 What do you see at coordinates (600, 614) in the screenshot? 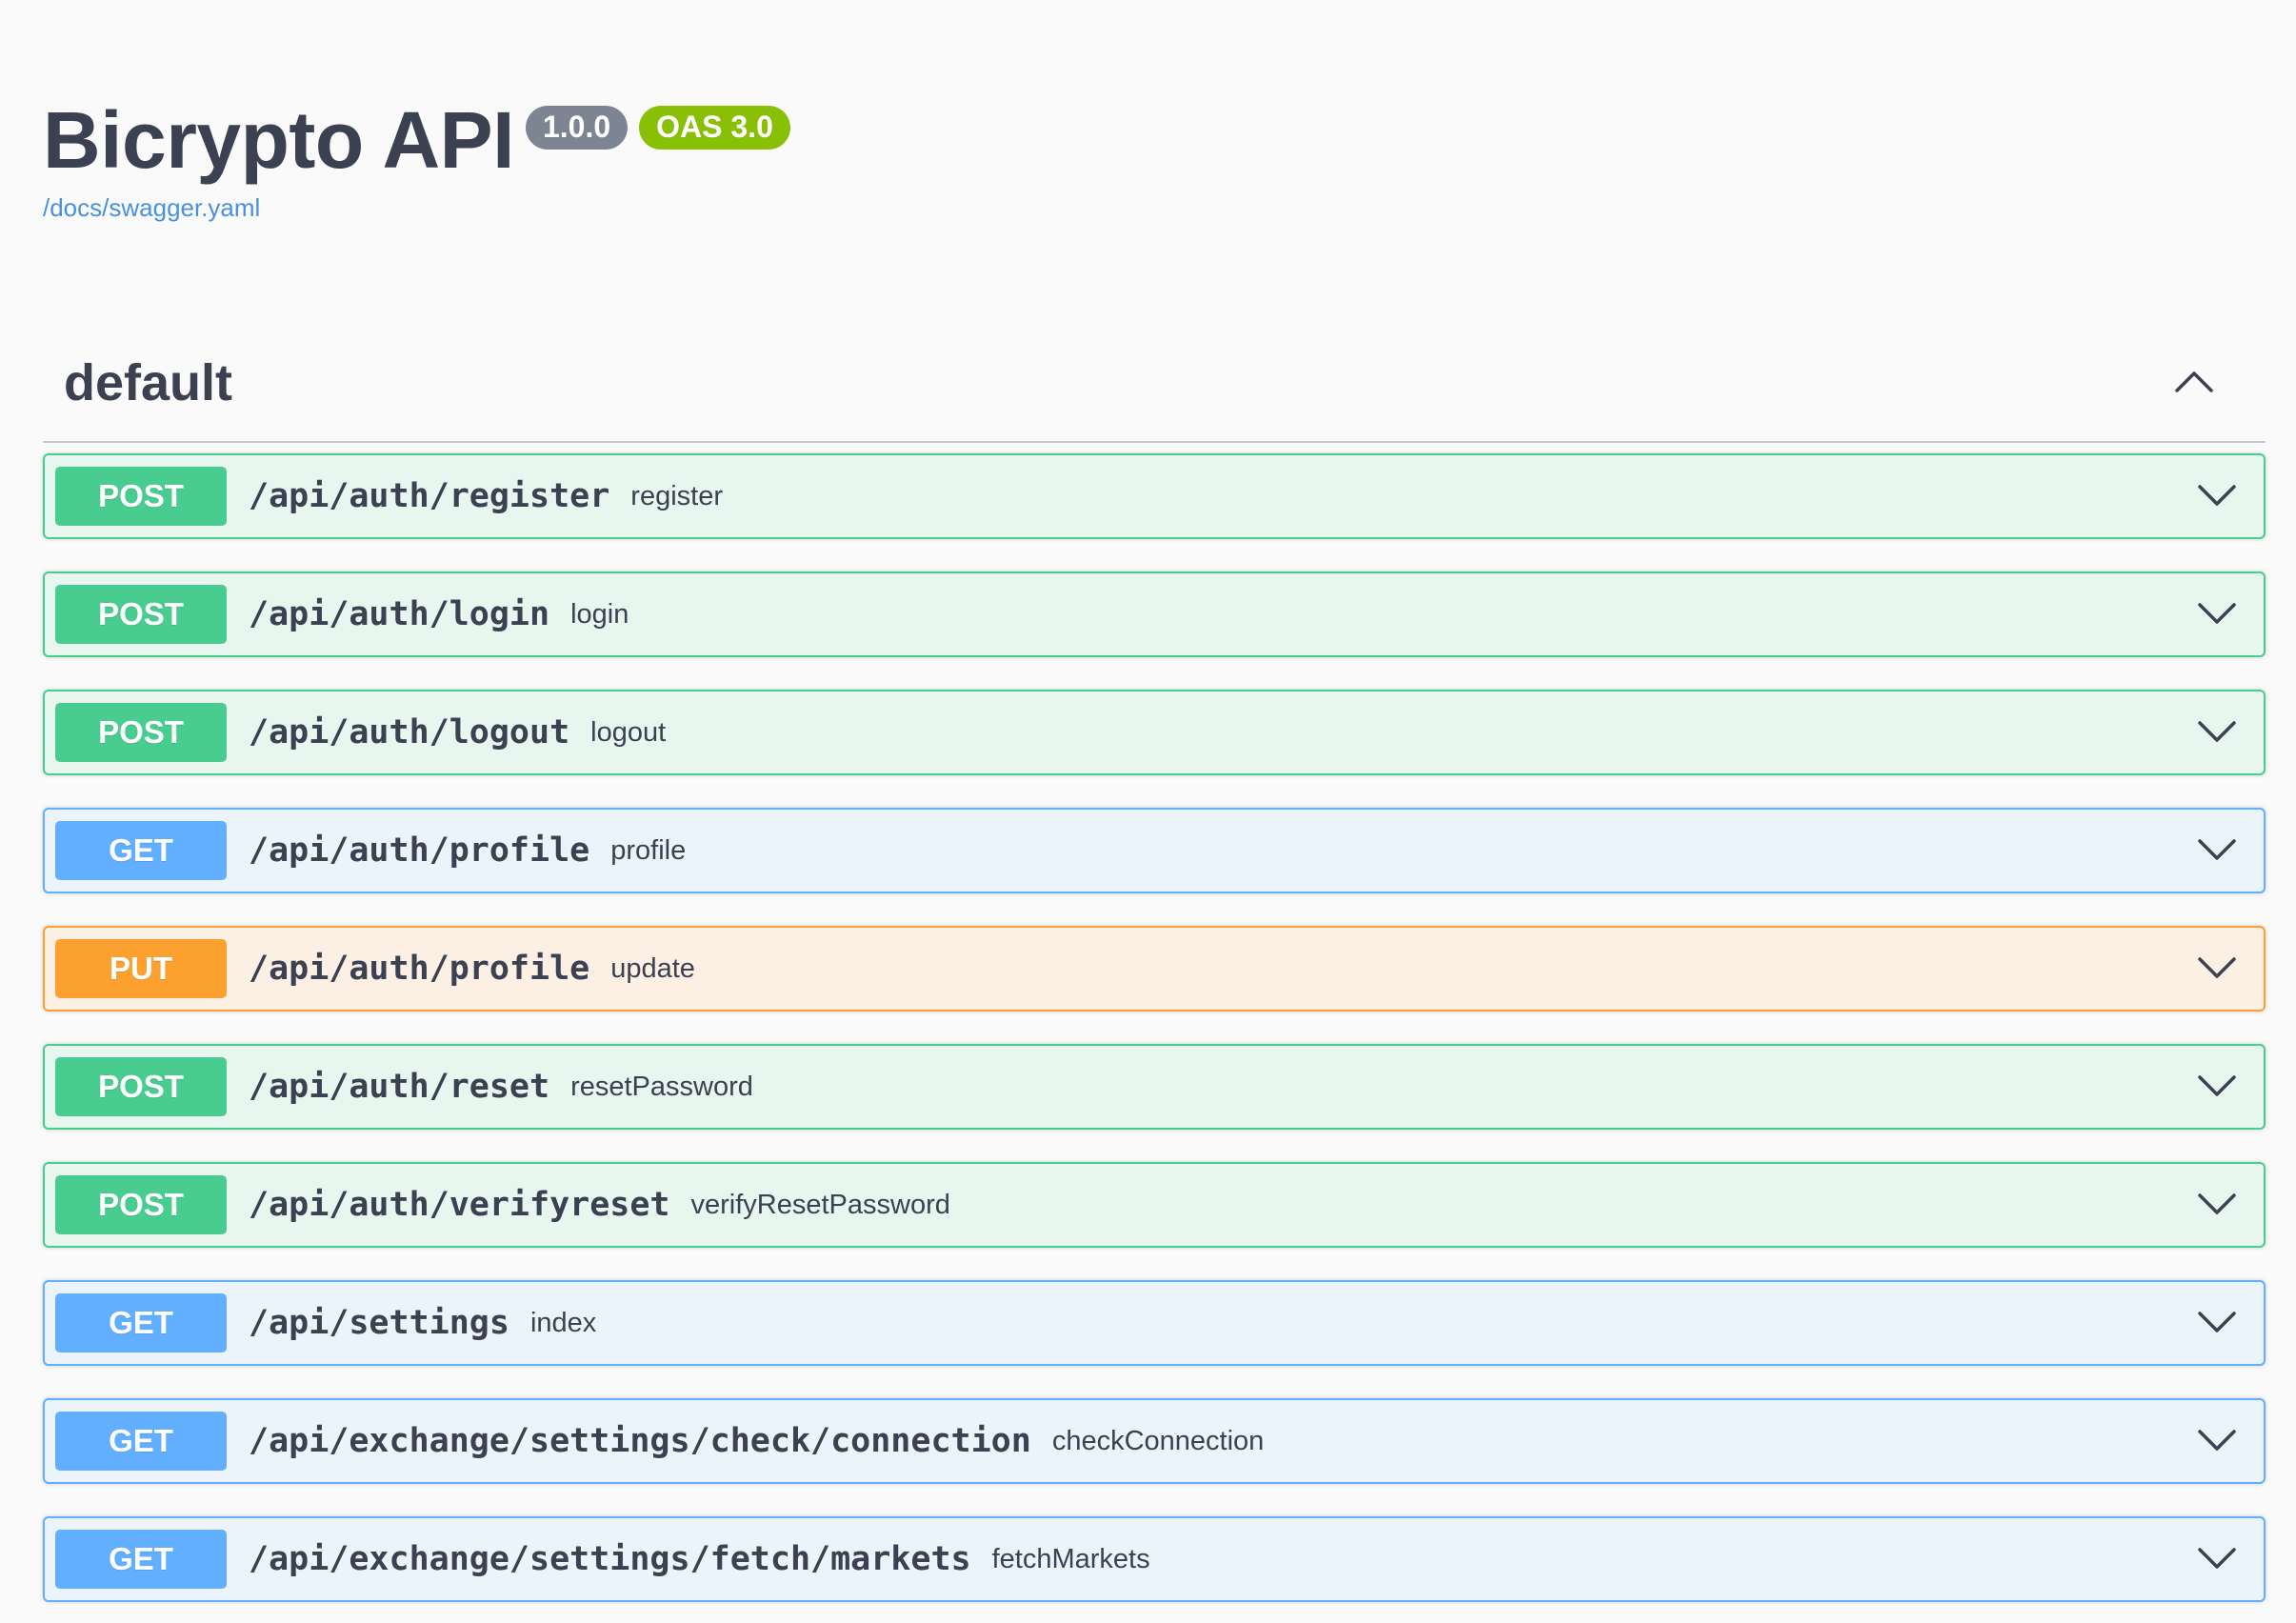
I see `operation-summary: login` at bounding box center [600, 614].